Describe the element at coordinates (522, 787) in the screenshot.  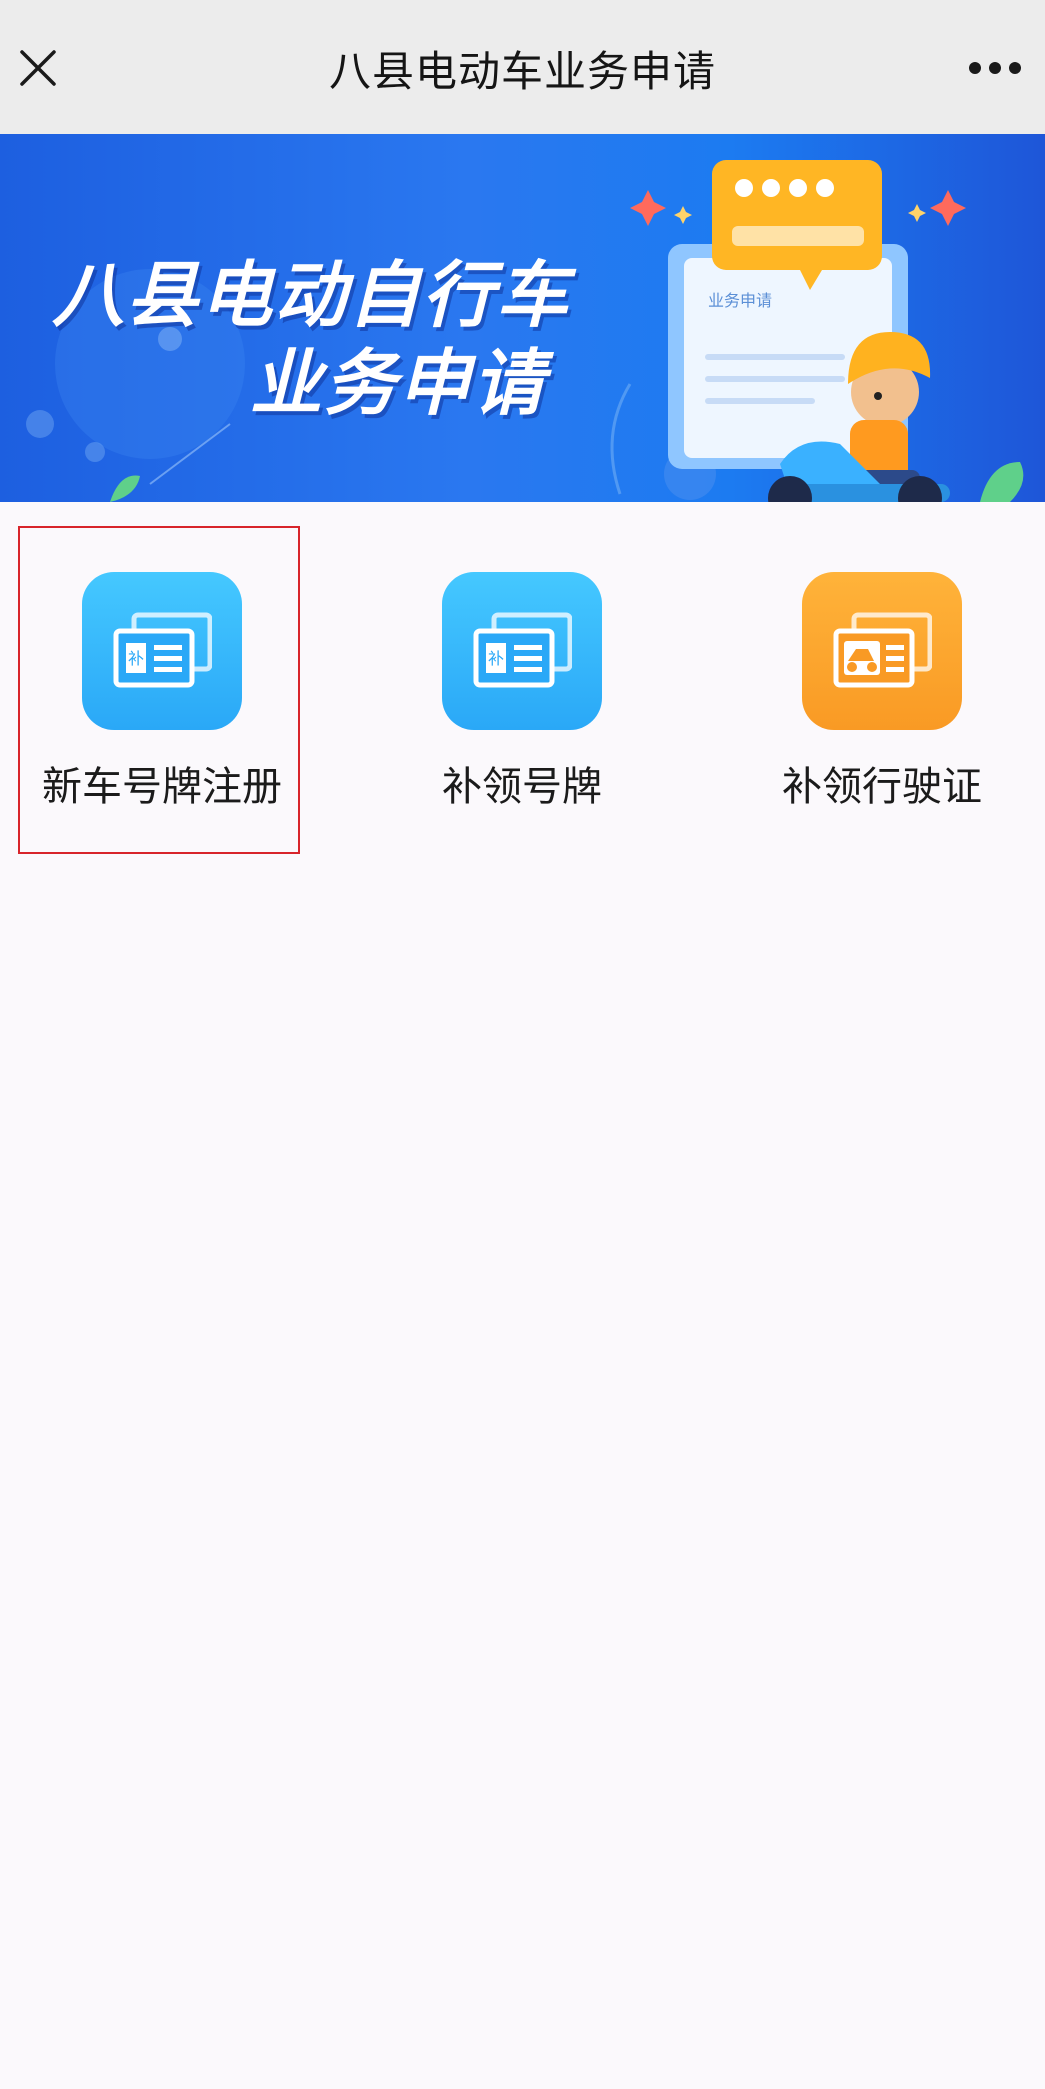
I see `service-label: 补领号牌` at that location.